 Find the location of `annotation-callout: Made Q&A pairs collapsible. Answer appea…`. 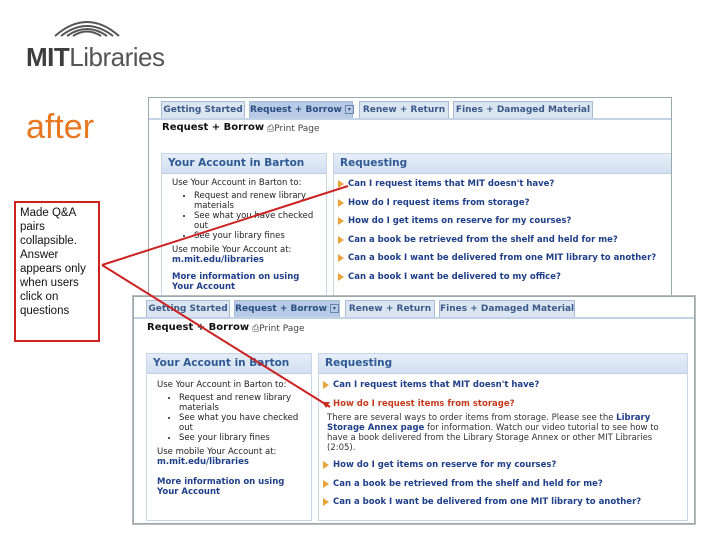

annotation-callout: Made Q&A pairs collapsible. Answer appea… is located at coordinates (57, 271).